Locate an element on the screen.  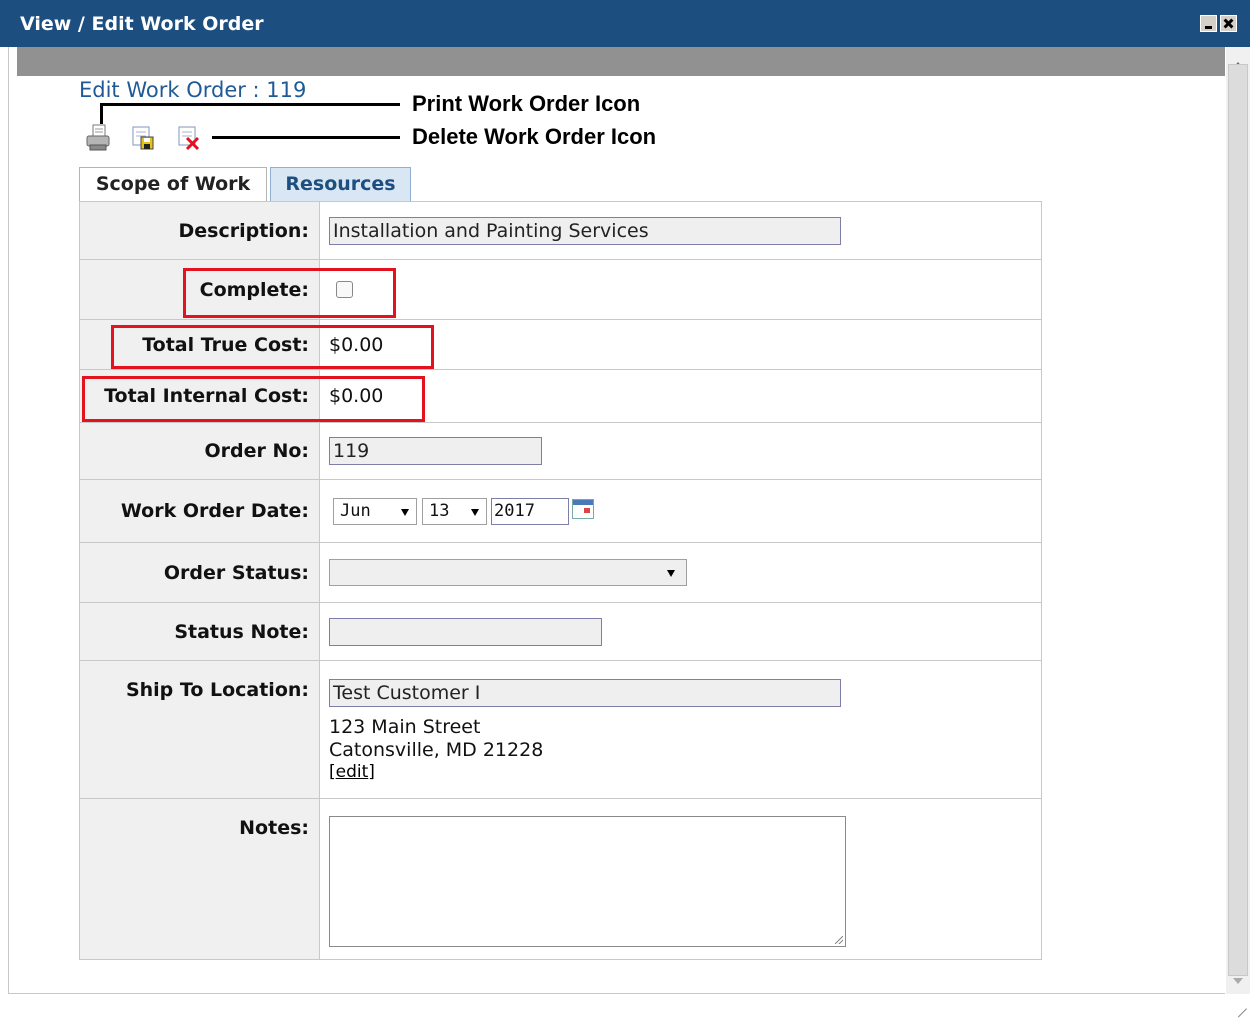
status-note-row: Status Note: is located at coordinates (560, 632).